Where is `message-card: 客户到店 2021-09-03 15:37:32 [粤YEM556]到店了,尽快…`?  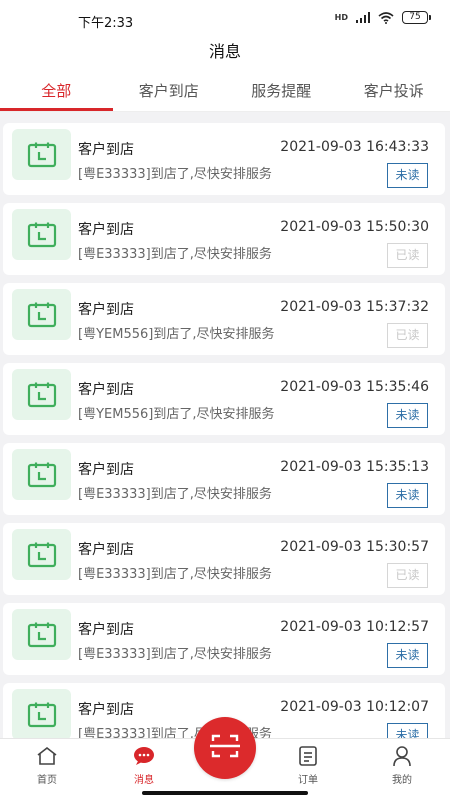 message-card: 客户到店 2021-09-03 15:37:32 [粤YEM556]到店了,尽快… is located at coordinates (224, 319).